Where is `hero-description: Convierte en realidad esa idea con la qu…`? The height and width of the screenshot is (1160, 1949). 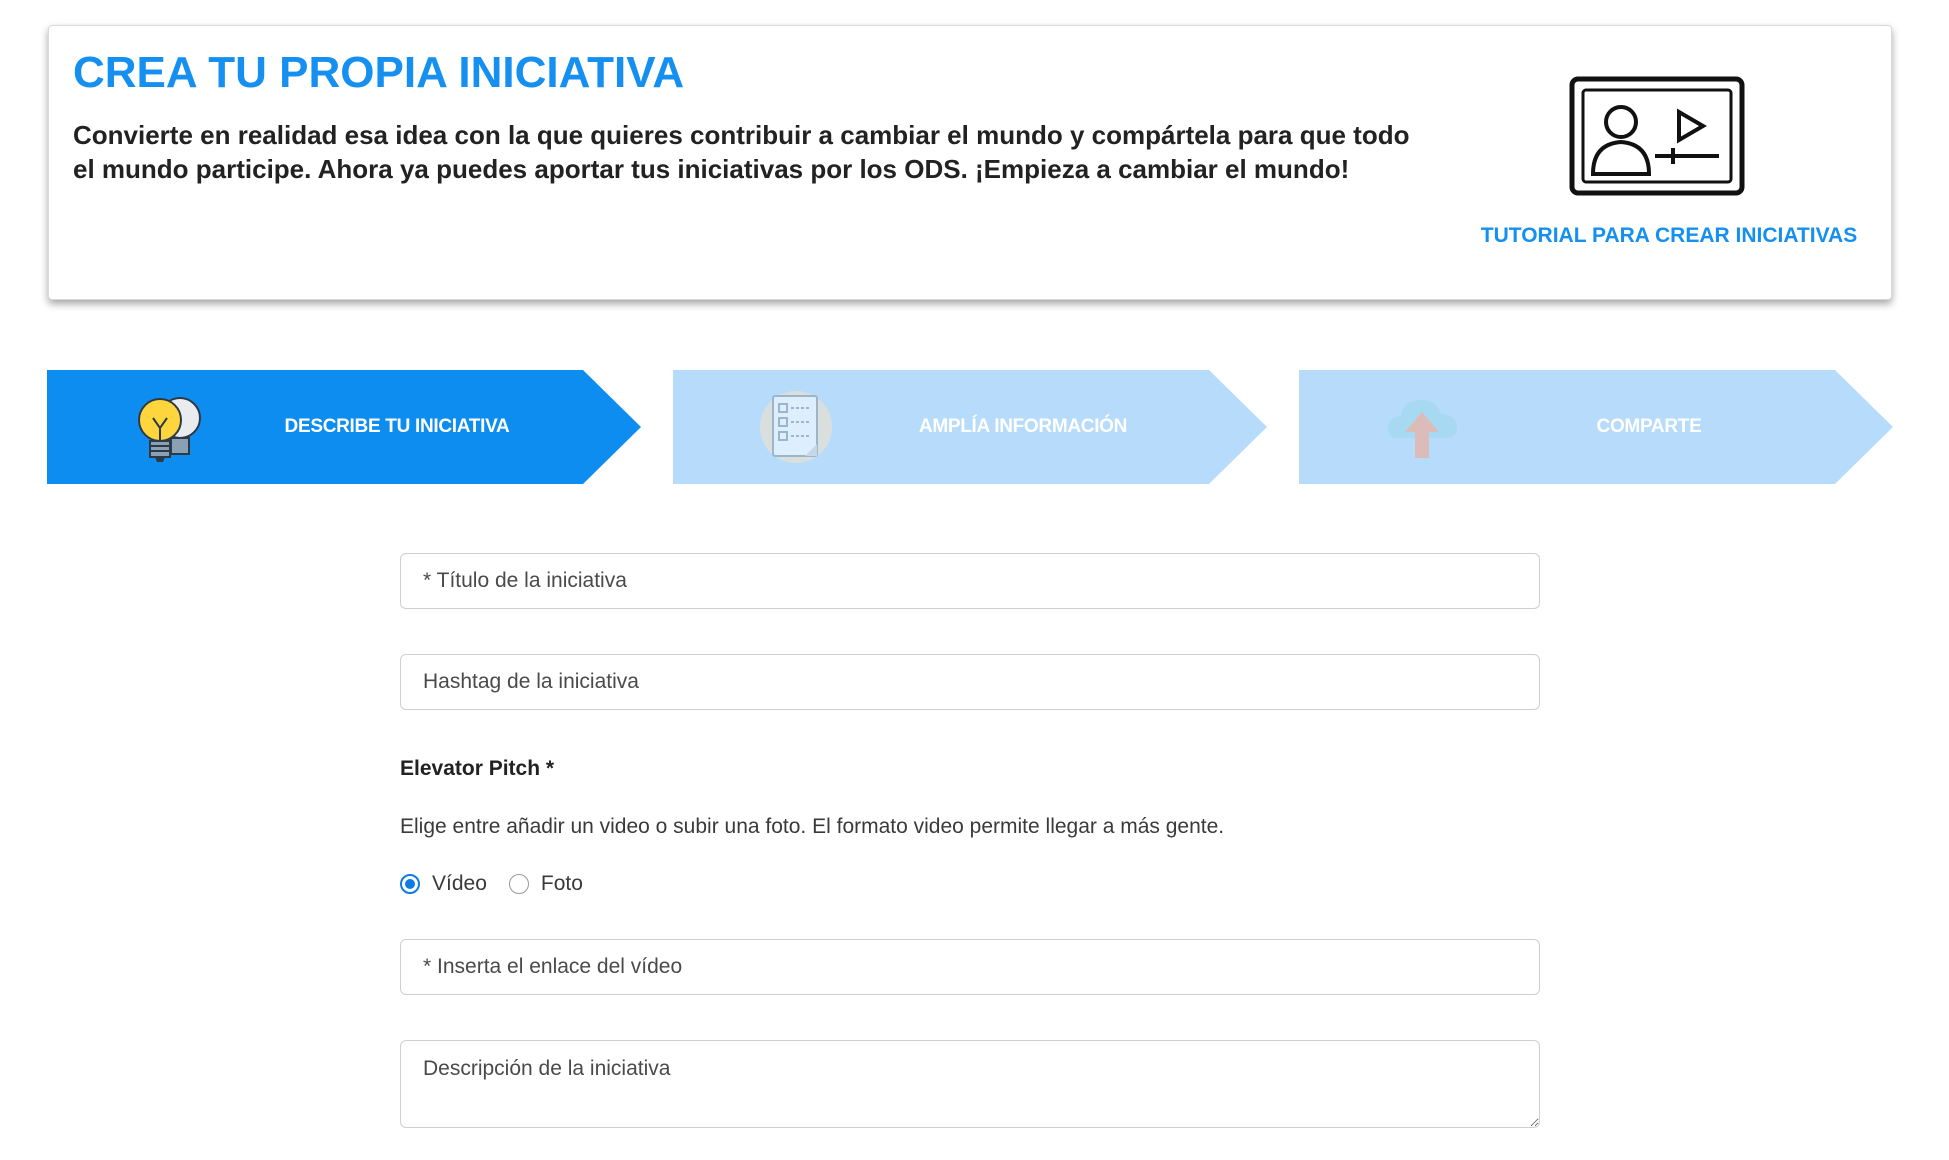 hero-description: Convierte en realidad esa idea con la qu… is located at coordinates (741, 152).